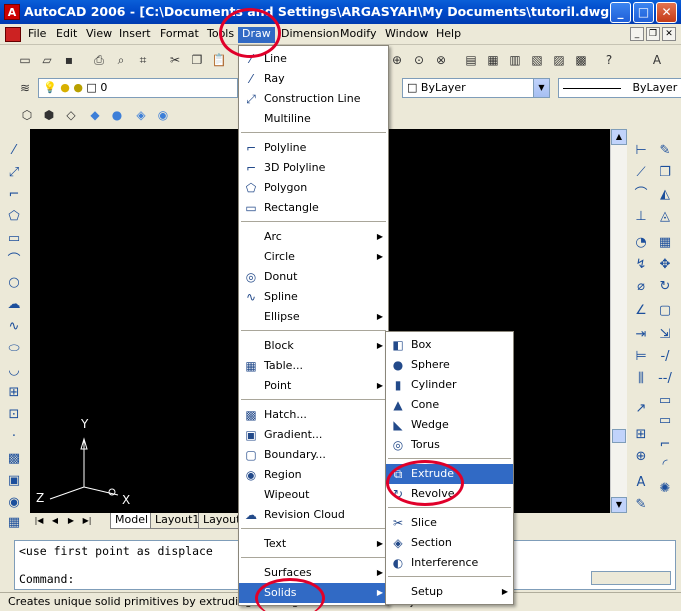  What do you see at coordinates (581, 60) in the screenshot?
I see `calculator-icon: ▩` at bounding box center [581, 60].